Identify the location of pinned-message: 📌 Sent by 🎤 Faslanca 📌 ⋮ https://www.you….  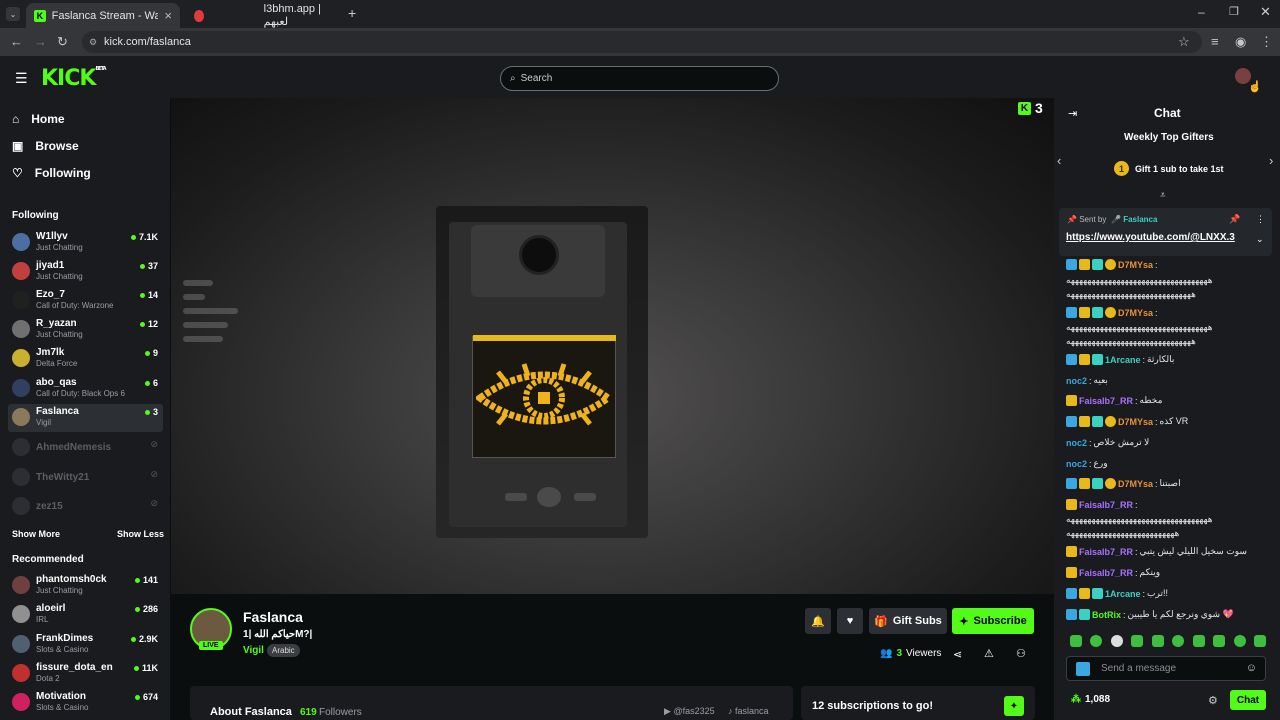
(1165, 232).